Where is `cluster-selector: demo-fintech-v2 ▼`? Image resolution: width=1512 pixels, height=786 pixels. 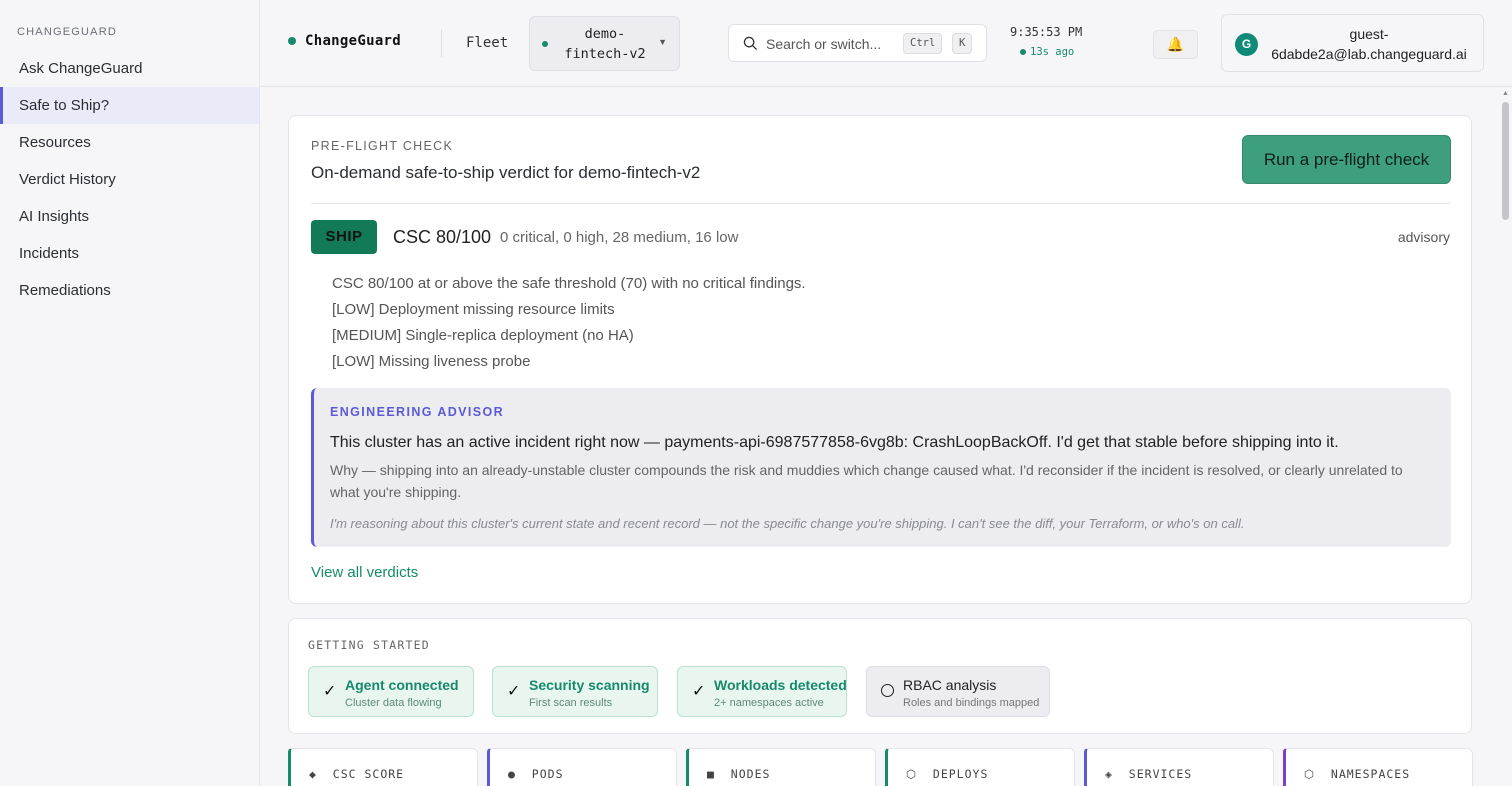 cluster-selector: demo-fintech-v2 ▼ is located at coordinates (604, 43).